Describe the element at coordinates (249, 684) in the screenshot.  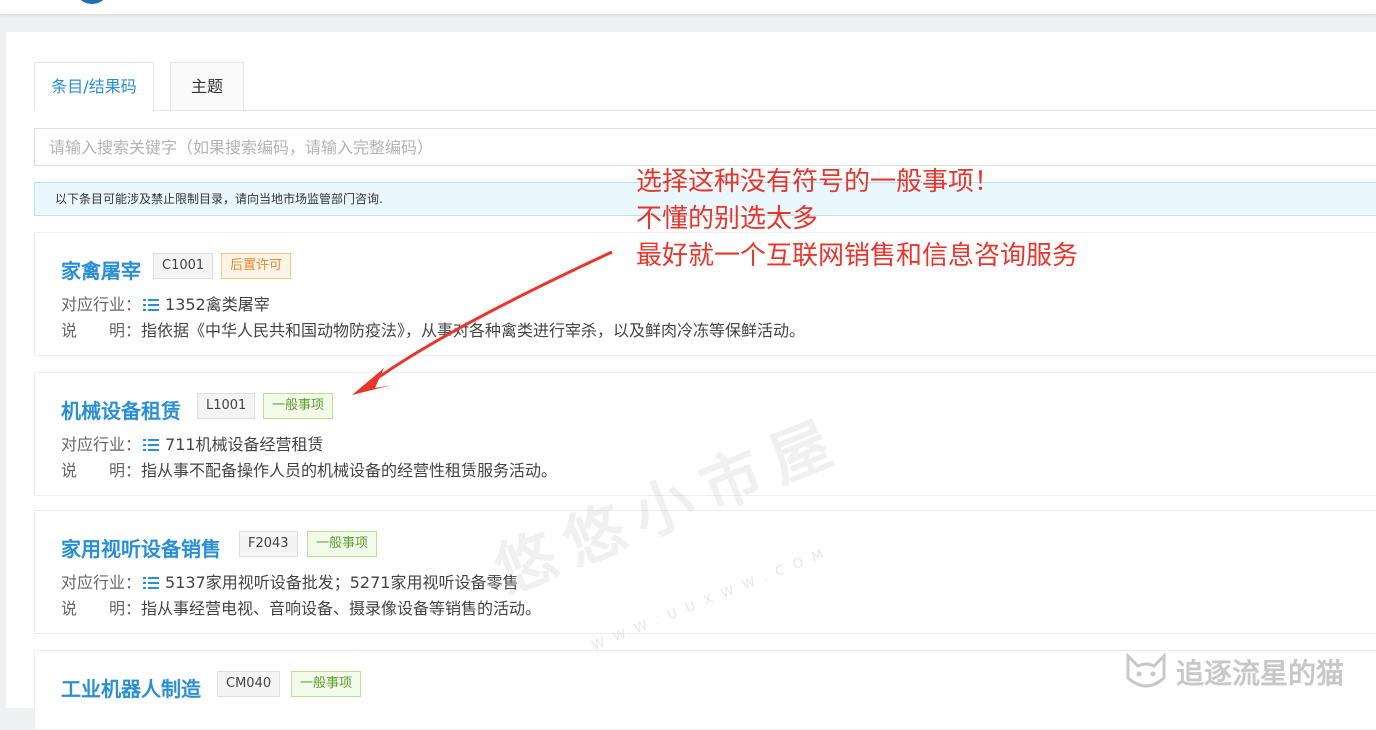
I see `item-code-badge: CM040` at that location.